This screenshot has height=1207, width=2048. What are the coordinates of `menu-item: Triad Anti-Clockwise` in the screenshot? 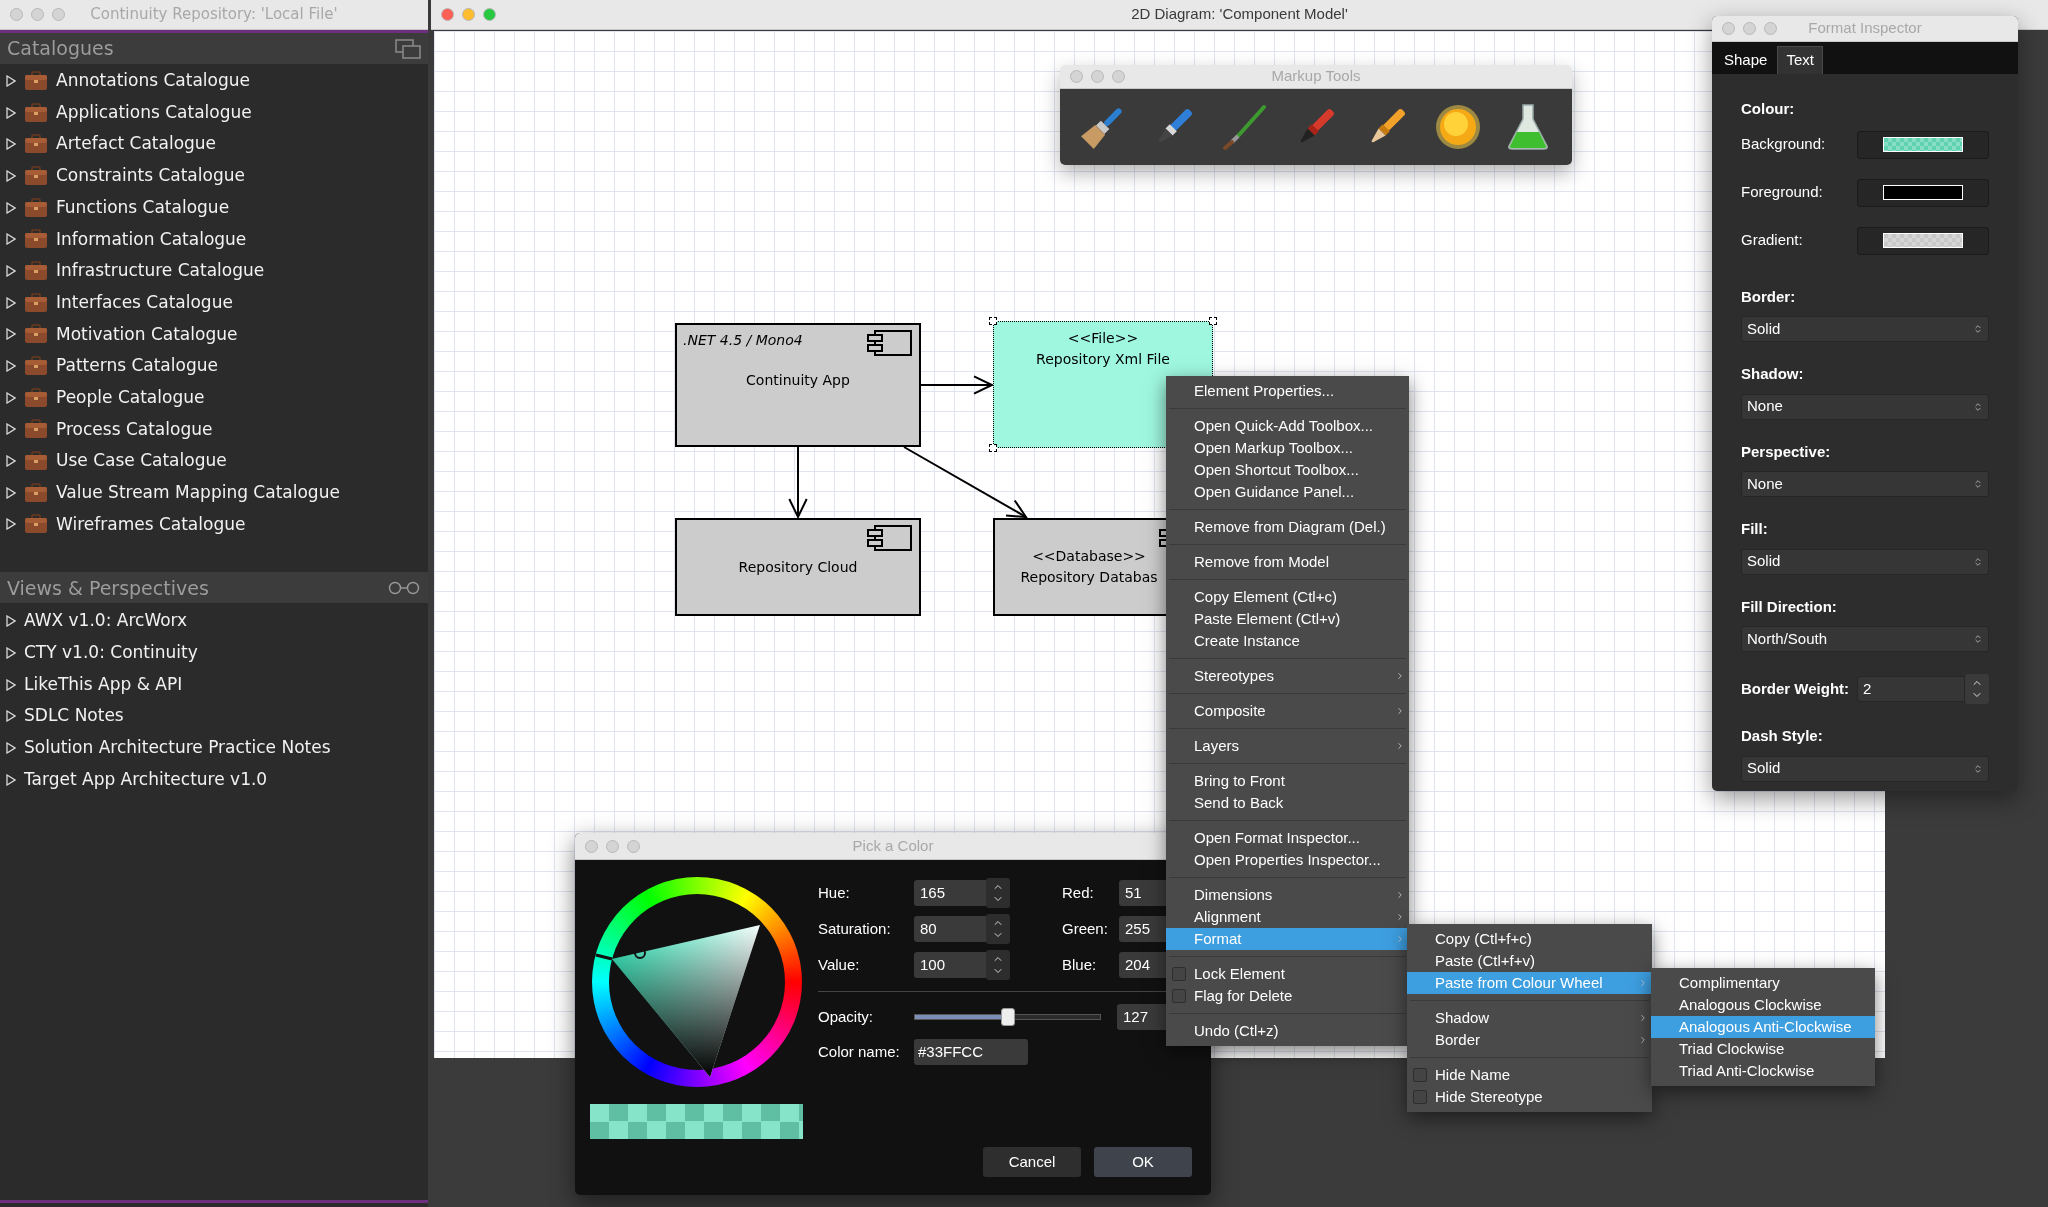 It's located at (1763, 1071).